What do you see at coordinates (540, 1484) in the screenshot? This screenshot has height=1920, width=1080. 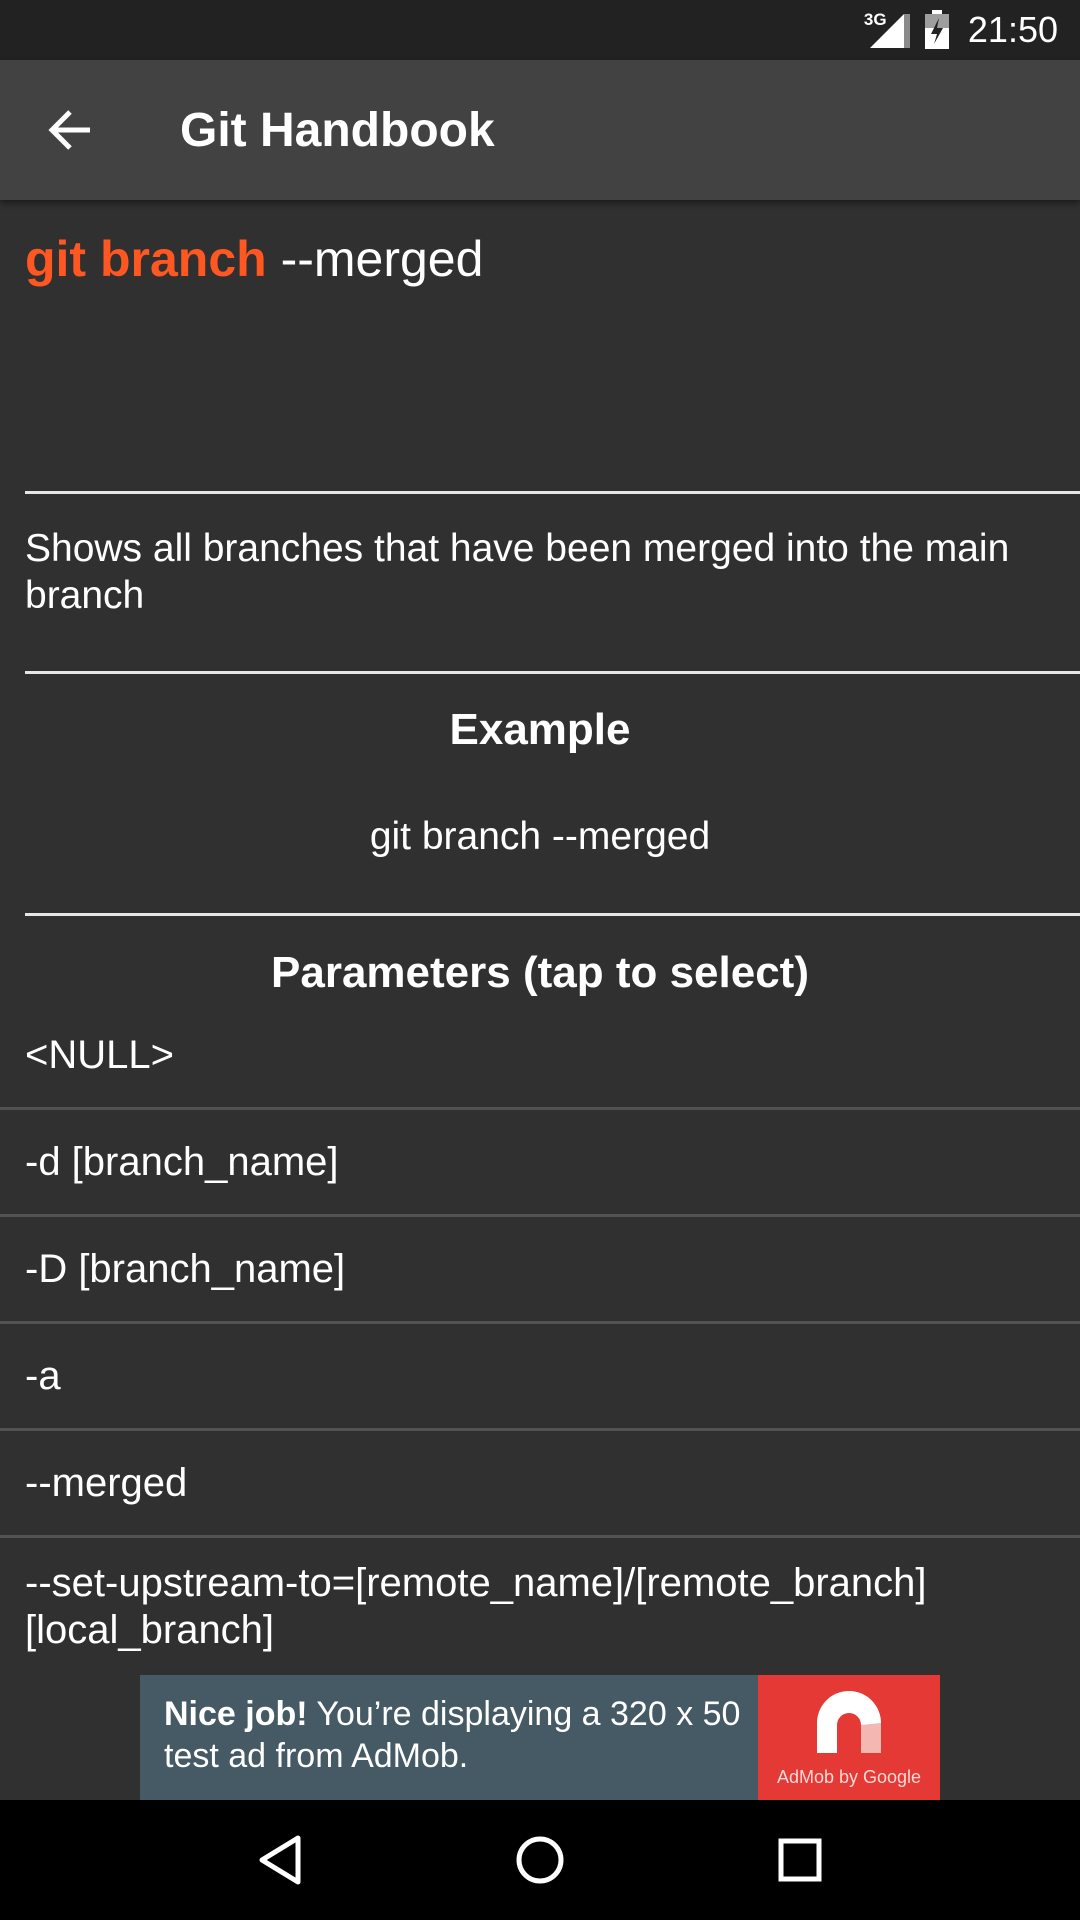 I see `parameter-item-merged: --merged` at bounding box center [540, 1484].